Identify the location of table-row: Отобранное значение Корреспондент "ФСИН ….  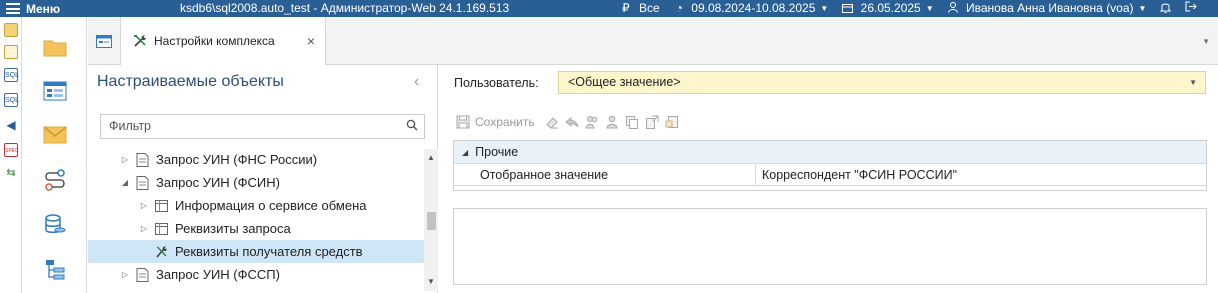
(830, 175).